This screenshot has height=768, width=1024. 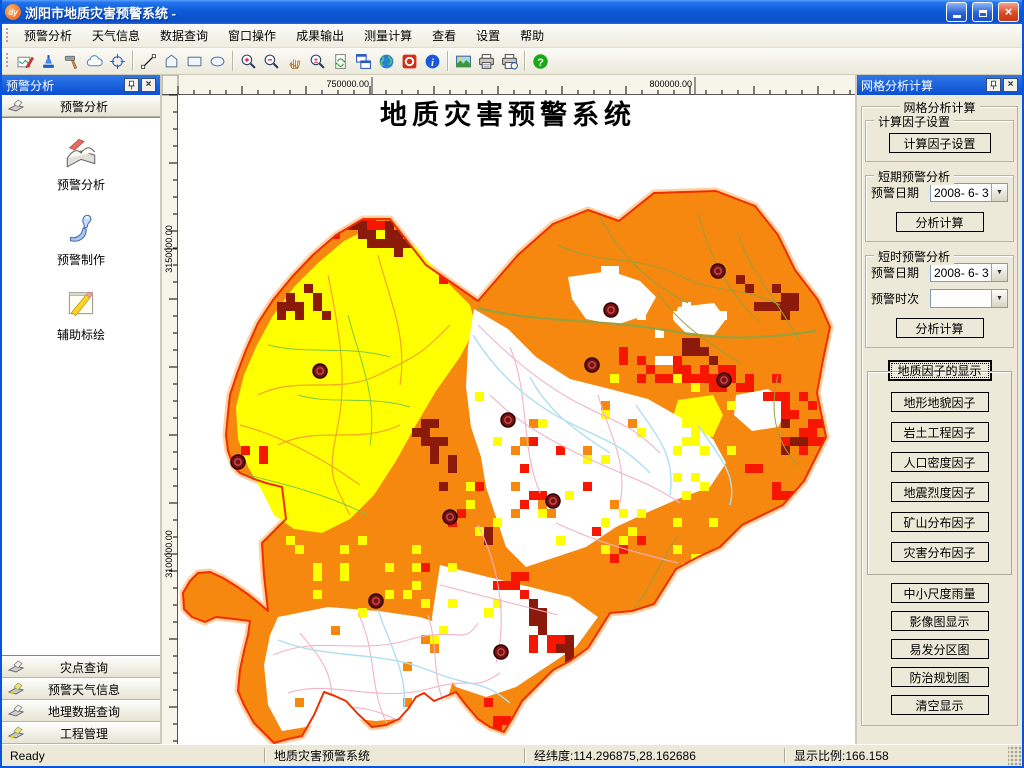 I want to click on clear-display-button: 清空显示, so click(x=939, y=705).